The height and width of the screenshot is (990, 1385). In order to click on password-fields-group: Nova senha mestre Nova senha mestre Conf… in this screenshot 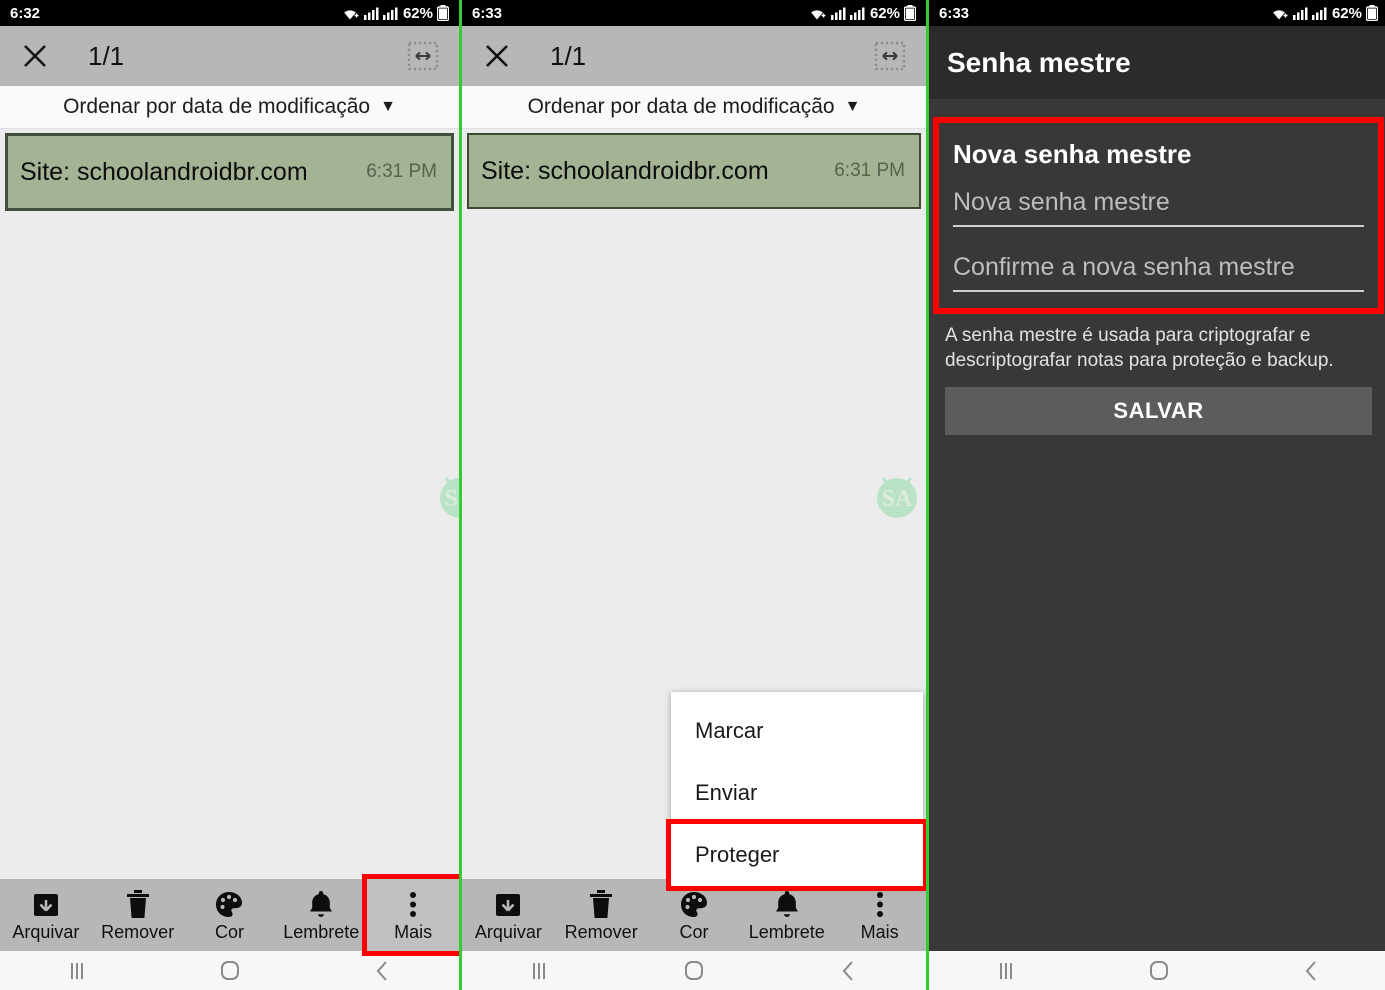, I will do `click(1158, 215)`.